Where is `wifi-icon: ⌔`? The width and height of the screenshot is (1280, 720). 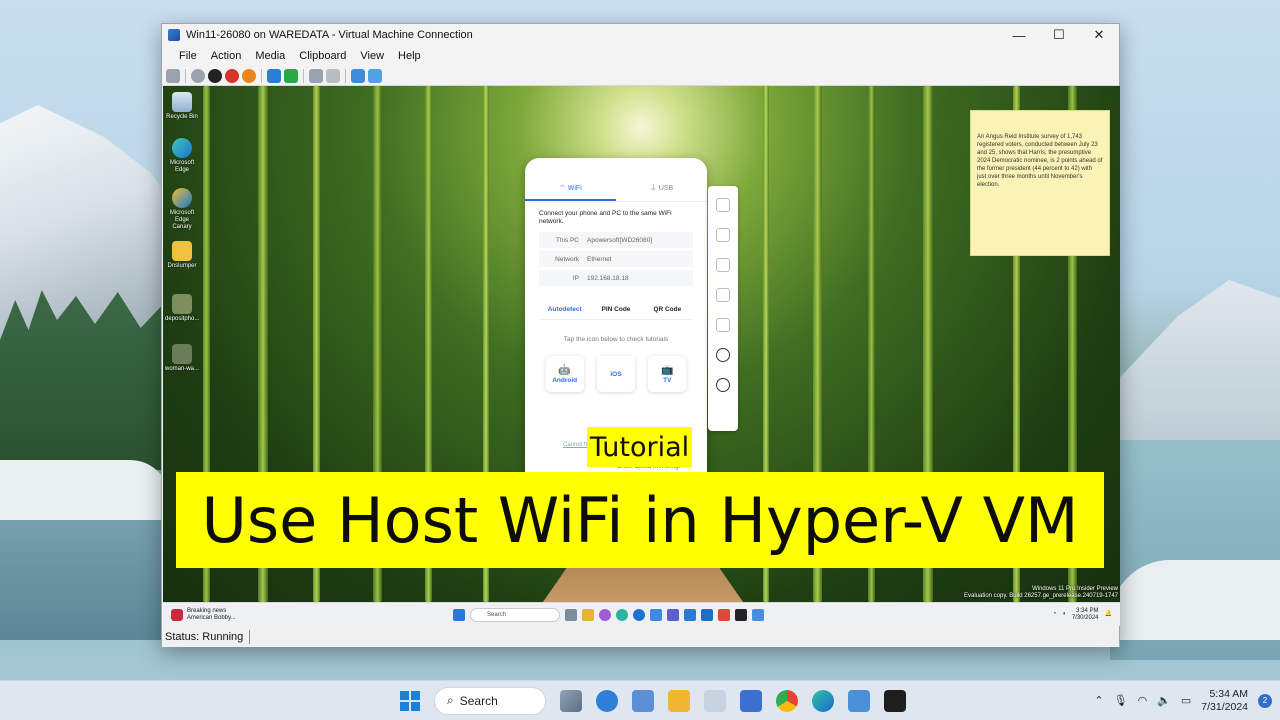 wifi-icon: ⌔ is located at coordinates (563, 188).